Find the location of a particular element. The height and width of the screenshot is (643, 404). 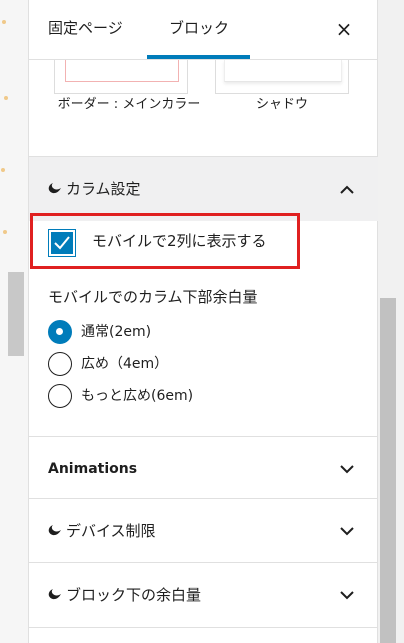

bottom-margin-heading: モバイルでのカラム下部余白量 is located at coordinates (153, 297).